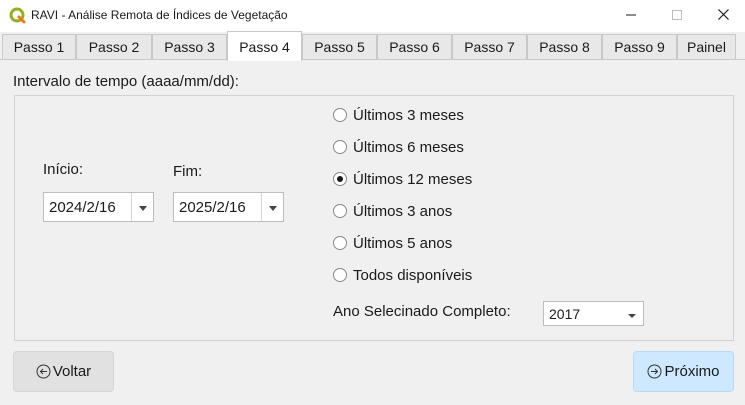 This screenshot has height=405, width=745. Describe the element at coordinates (639, 46) in the screenshot. I see `tab-passo-9: Passo 9` at that location.